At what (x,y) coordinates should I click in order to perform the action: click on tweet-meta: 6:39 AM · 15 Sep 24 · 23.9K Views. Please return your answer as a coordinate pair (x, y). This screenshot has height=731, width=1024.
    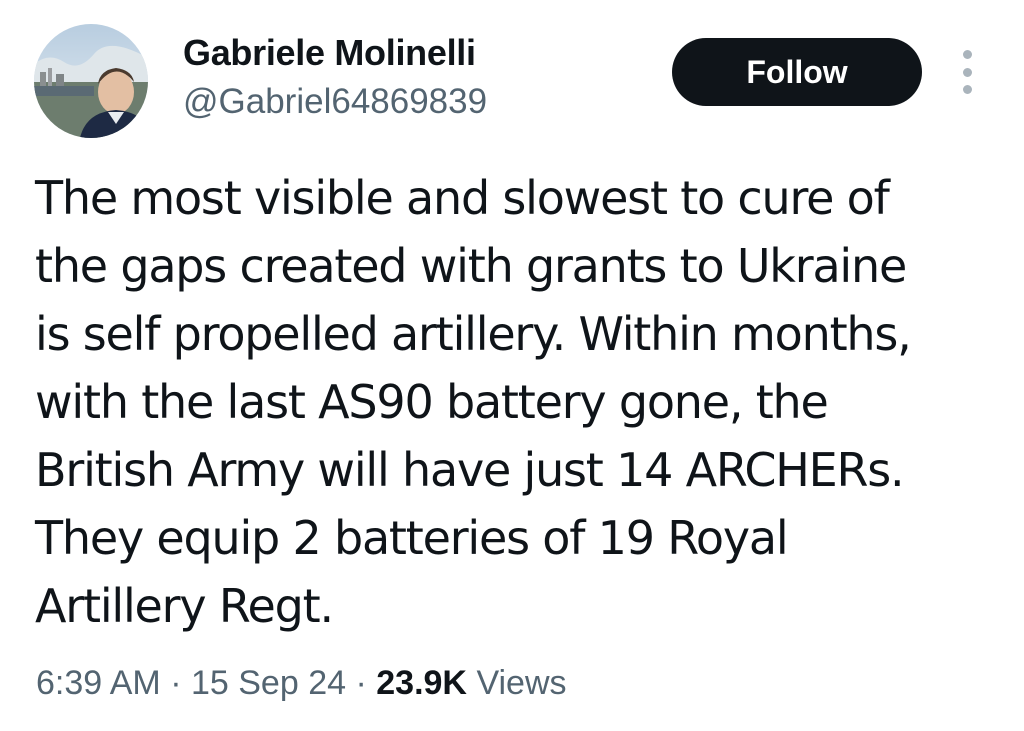
    Looking at the image, I should click on (301, 683).